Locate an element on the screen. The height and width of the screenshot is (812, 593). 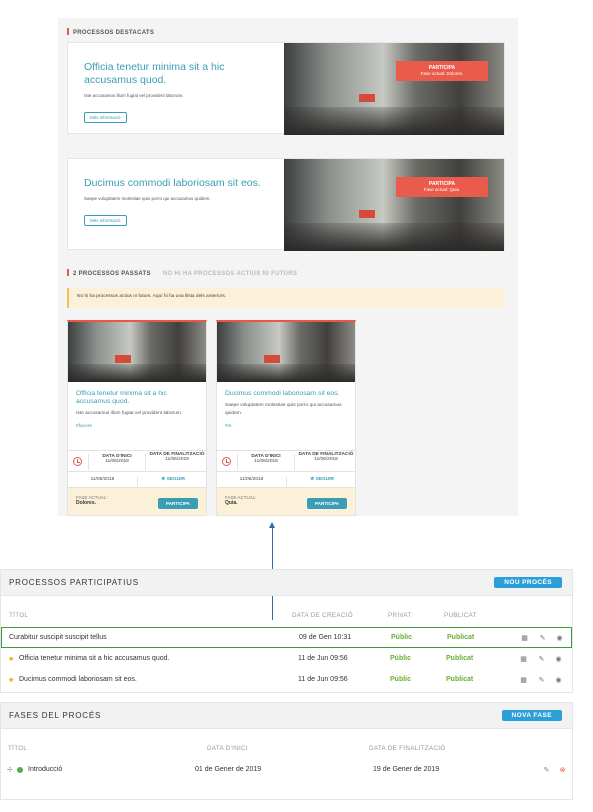
hashtag-link: #facere is located at coordinates (137, 426).